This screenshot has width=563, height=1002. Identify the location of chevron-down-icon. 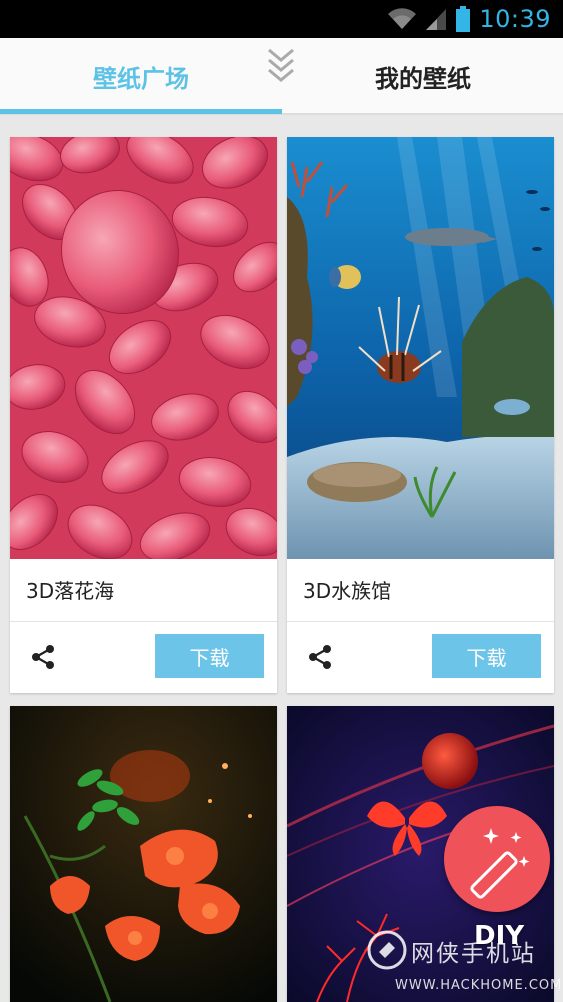
(281, 66).